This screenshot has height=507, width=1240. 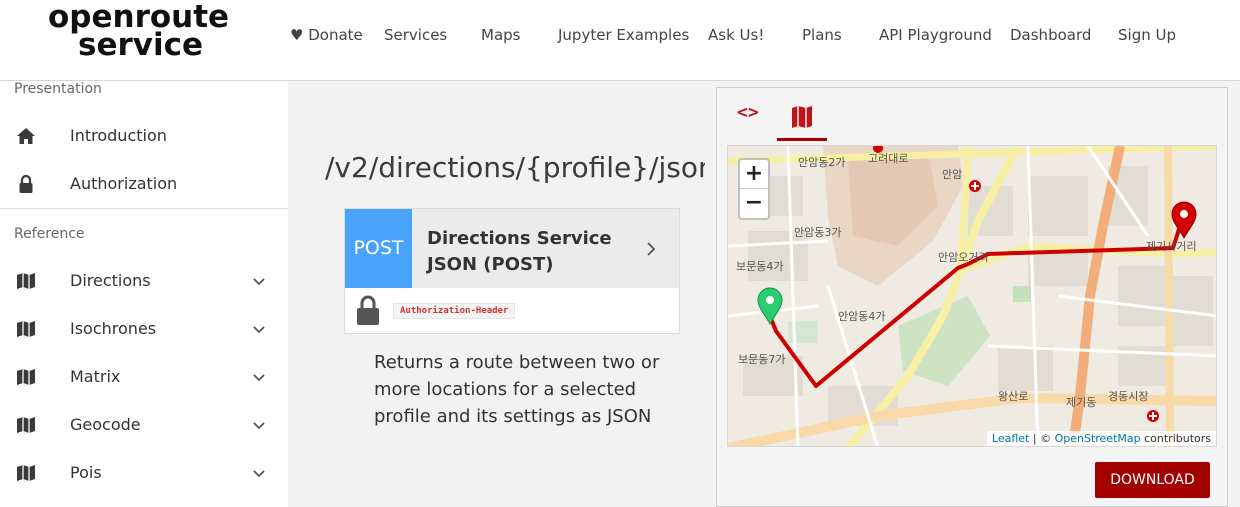 I want to click on leaflet-link: Leaflet, so click(x=1010, y=438).